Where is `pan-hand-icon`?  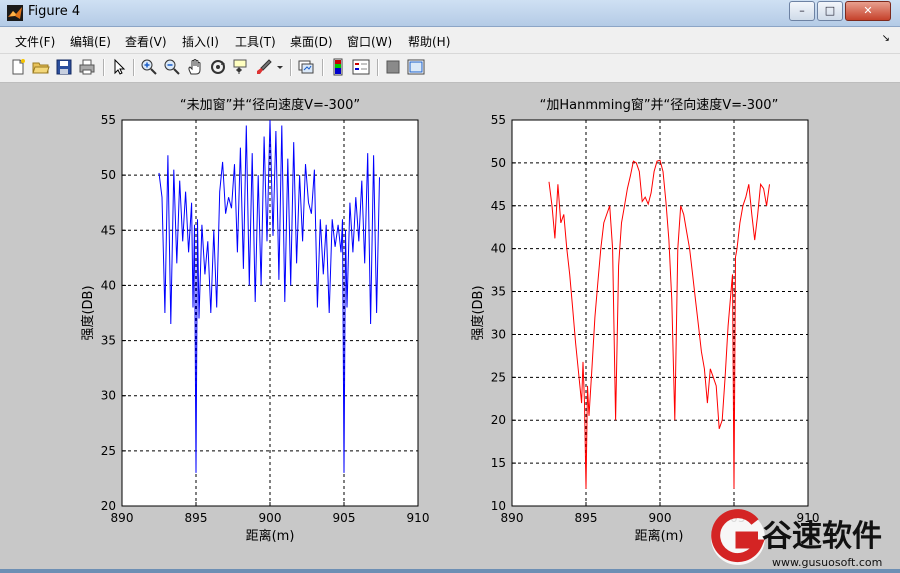 pan-hand-icon is located at coordinates (195, 67).